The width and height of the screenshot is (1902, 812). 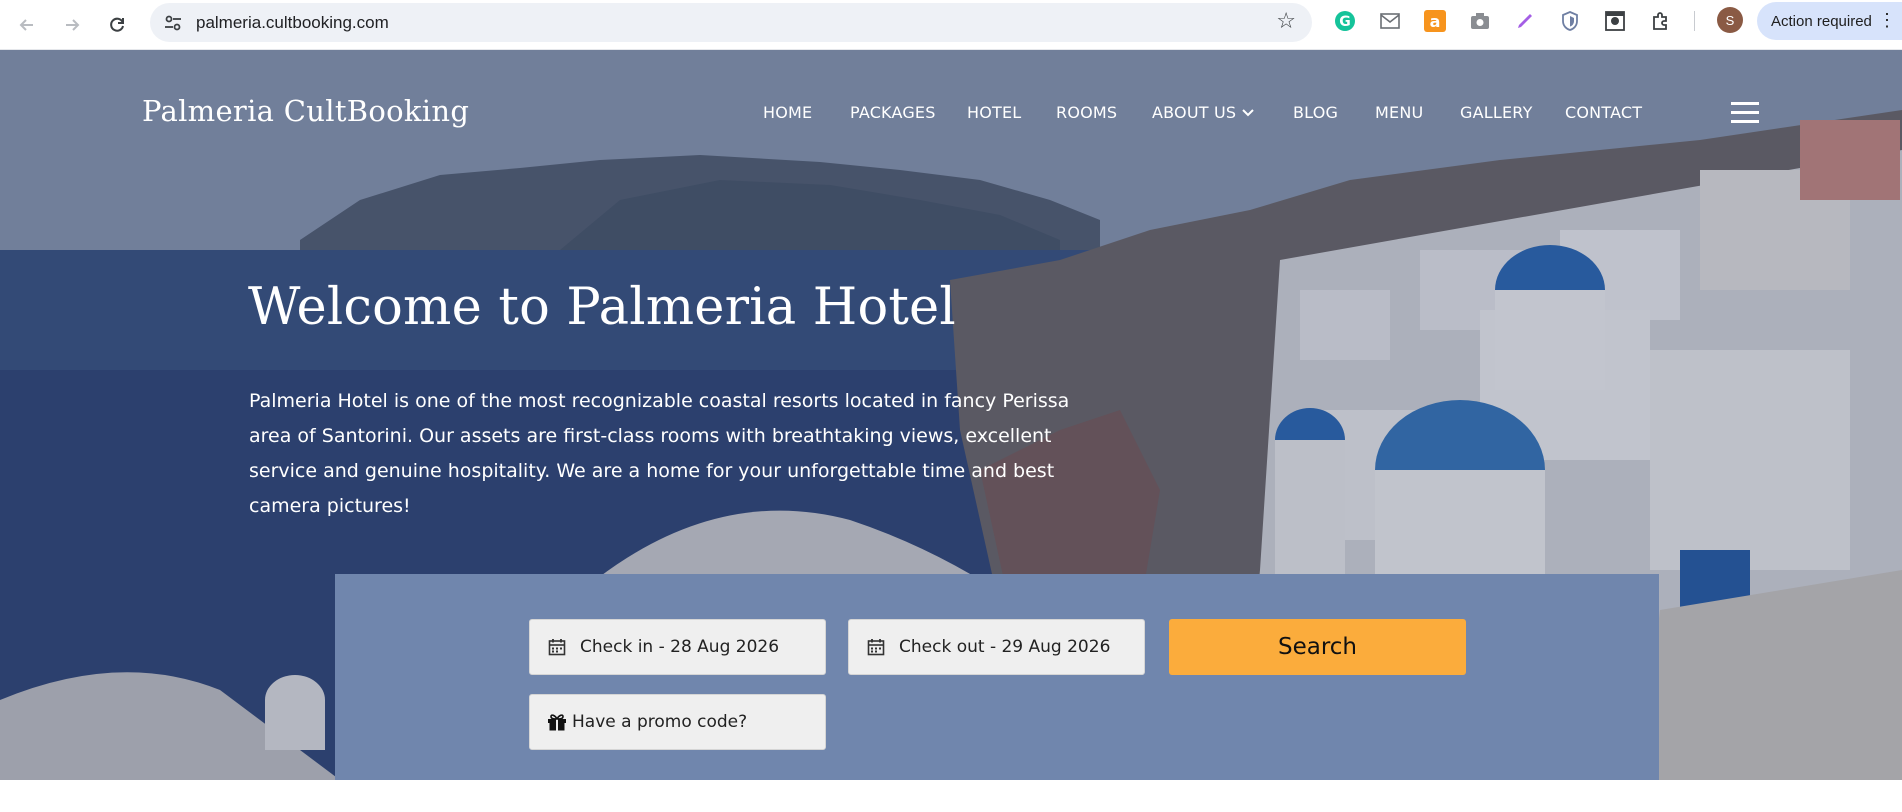 What do you see at coordinates (1390, 21) in the screenshot?
I see `mail-icon` at bounding box center [1390, 21].